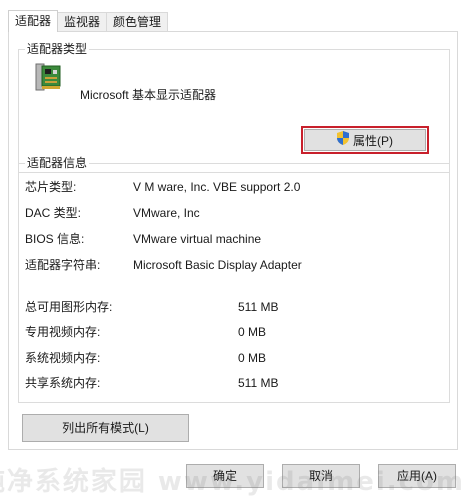 The width and height of the screenshot is (465, 498). What do you see at coordinates (217, 187) in the screenshot?
I see `chip-type-value: V M ware, Inc. VBE support 2.0` at bounding box center [217, 187].